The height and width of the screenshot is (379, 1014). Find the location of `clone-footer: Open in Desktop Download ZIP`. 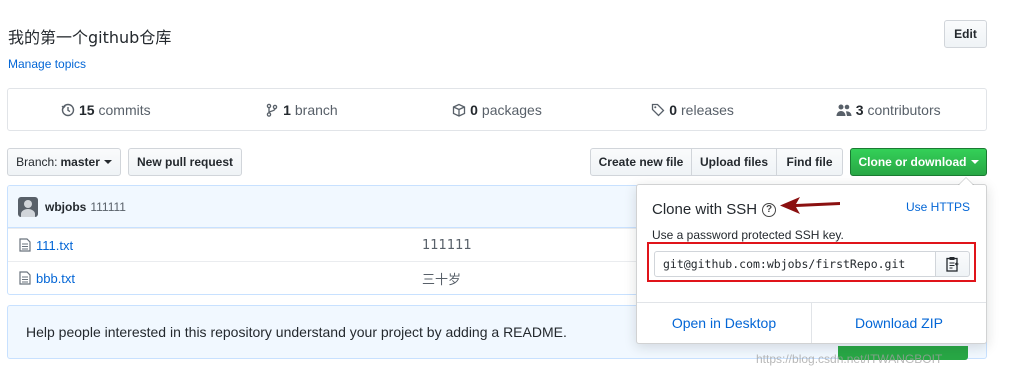

clone-footer: Open in Desktop Download ZIP is located at coordinates (811, 322).